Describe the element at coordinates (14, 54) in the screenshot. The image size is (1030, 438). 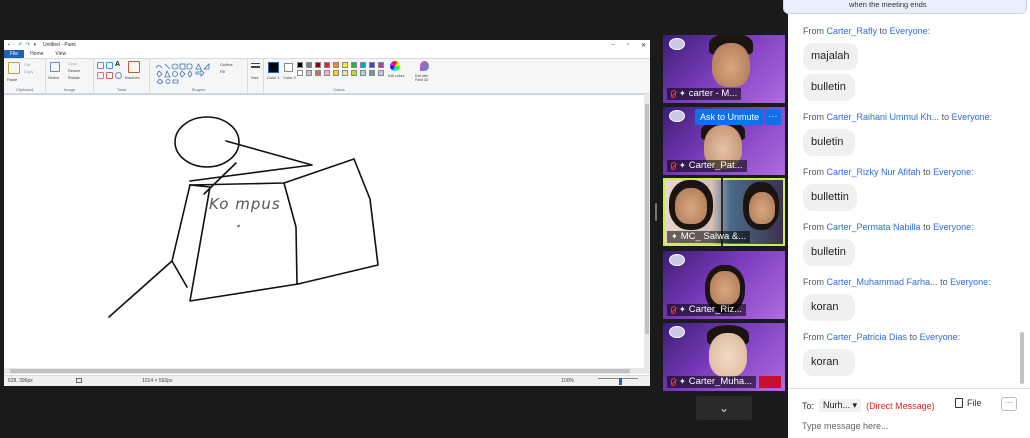
I see `tab-file: File` at that location.